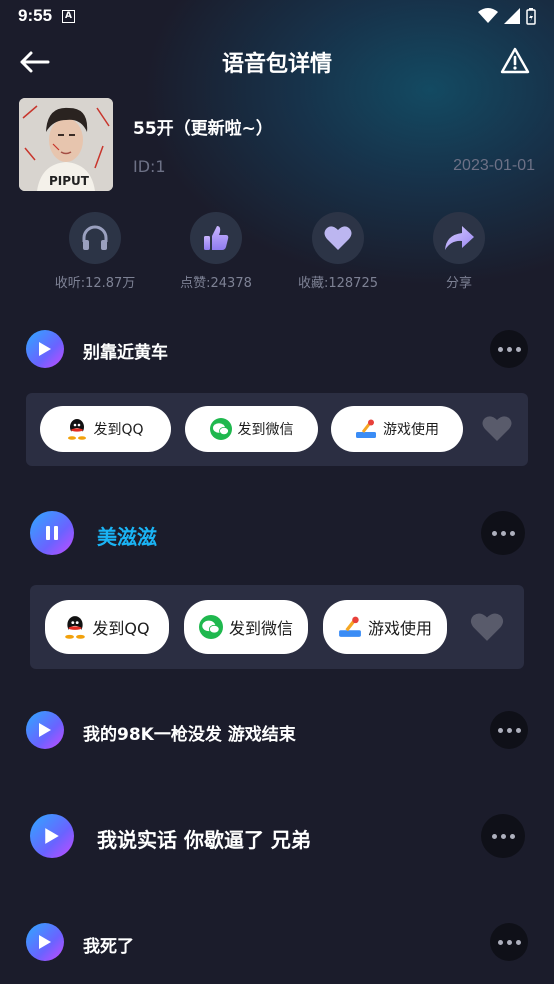 This screenshot has width=554, height=984. I want to click on signal-icon, so click(512, 16).